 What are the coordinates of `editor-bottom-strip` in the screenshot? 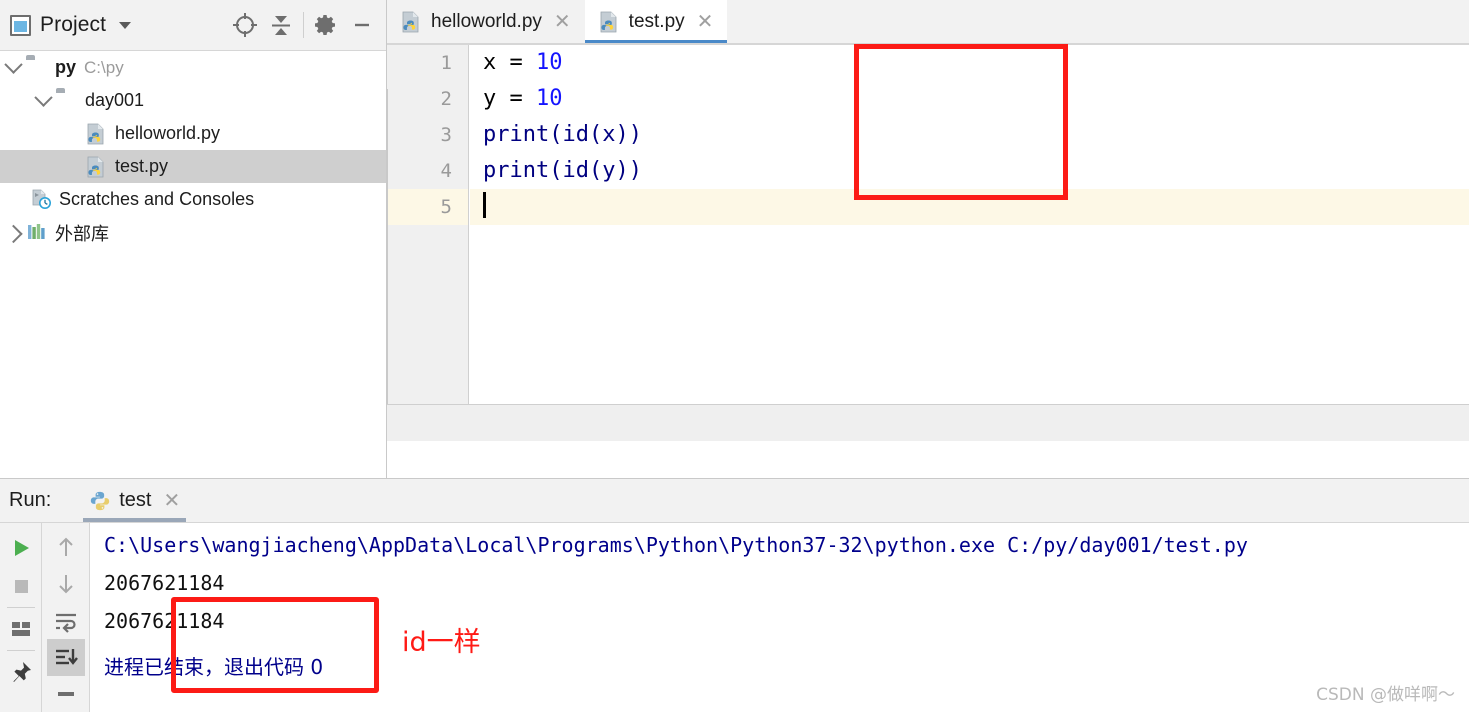 It's located at (928, 422).